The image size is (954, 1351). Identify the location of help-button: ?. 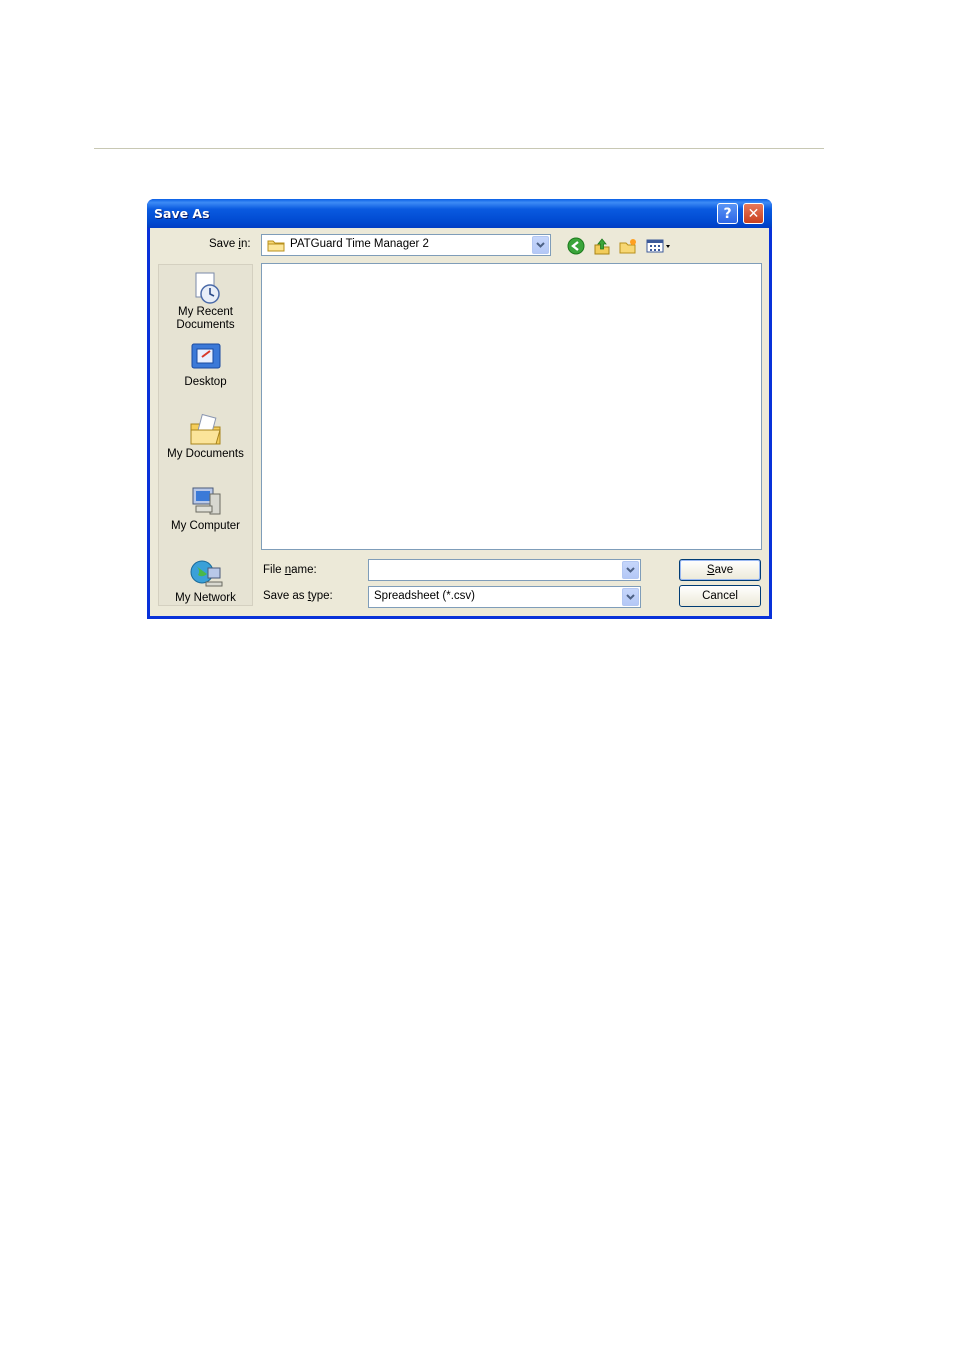
(727, 213).